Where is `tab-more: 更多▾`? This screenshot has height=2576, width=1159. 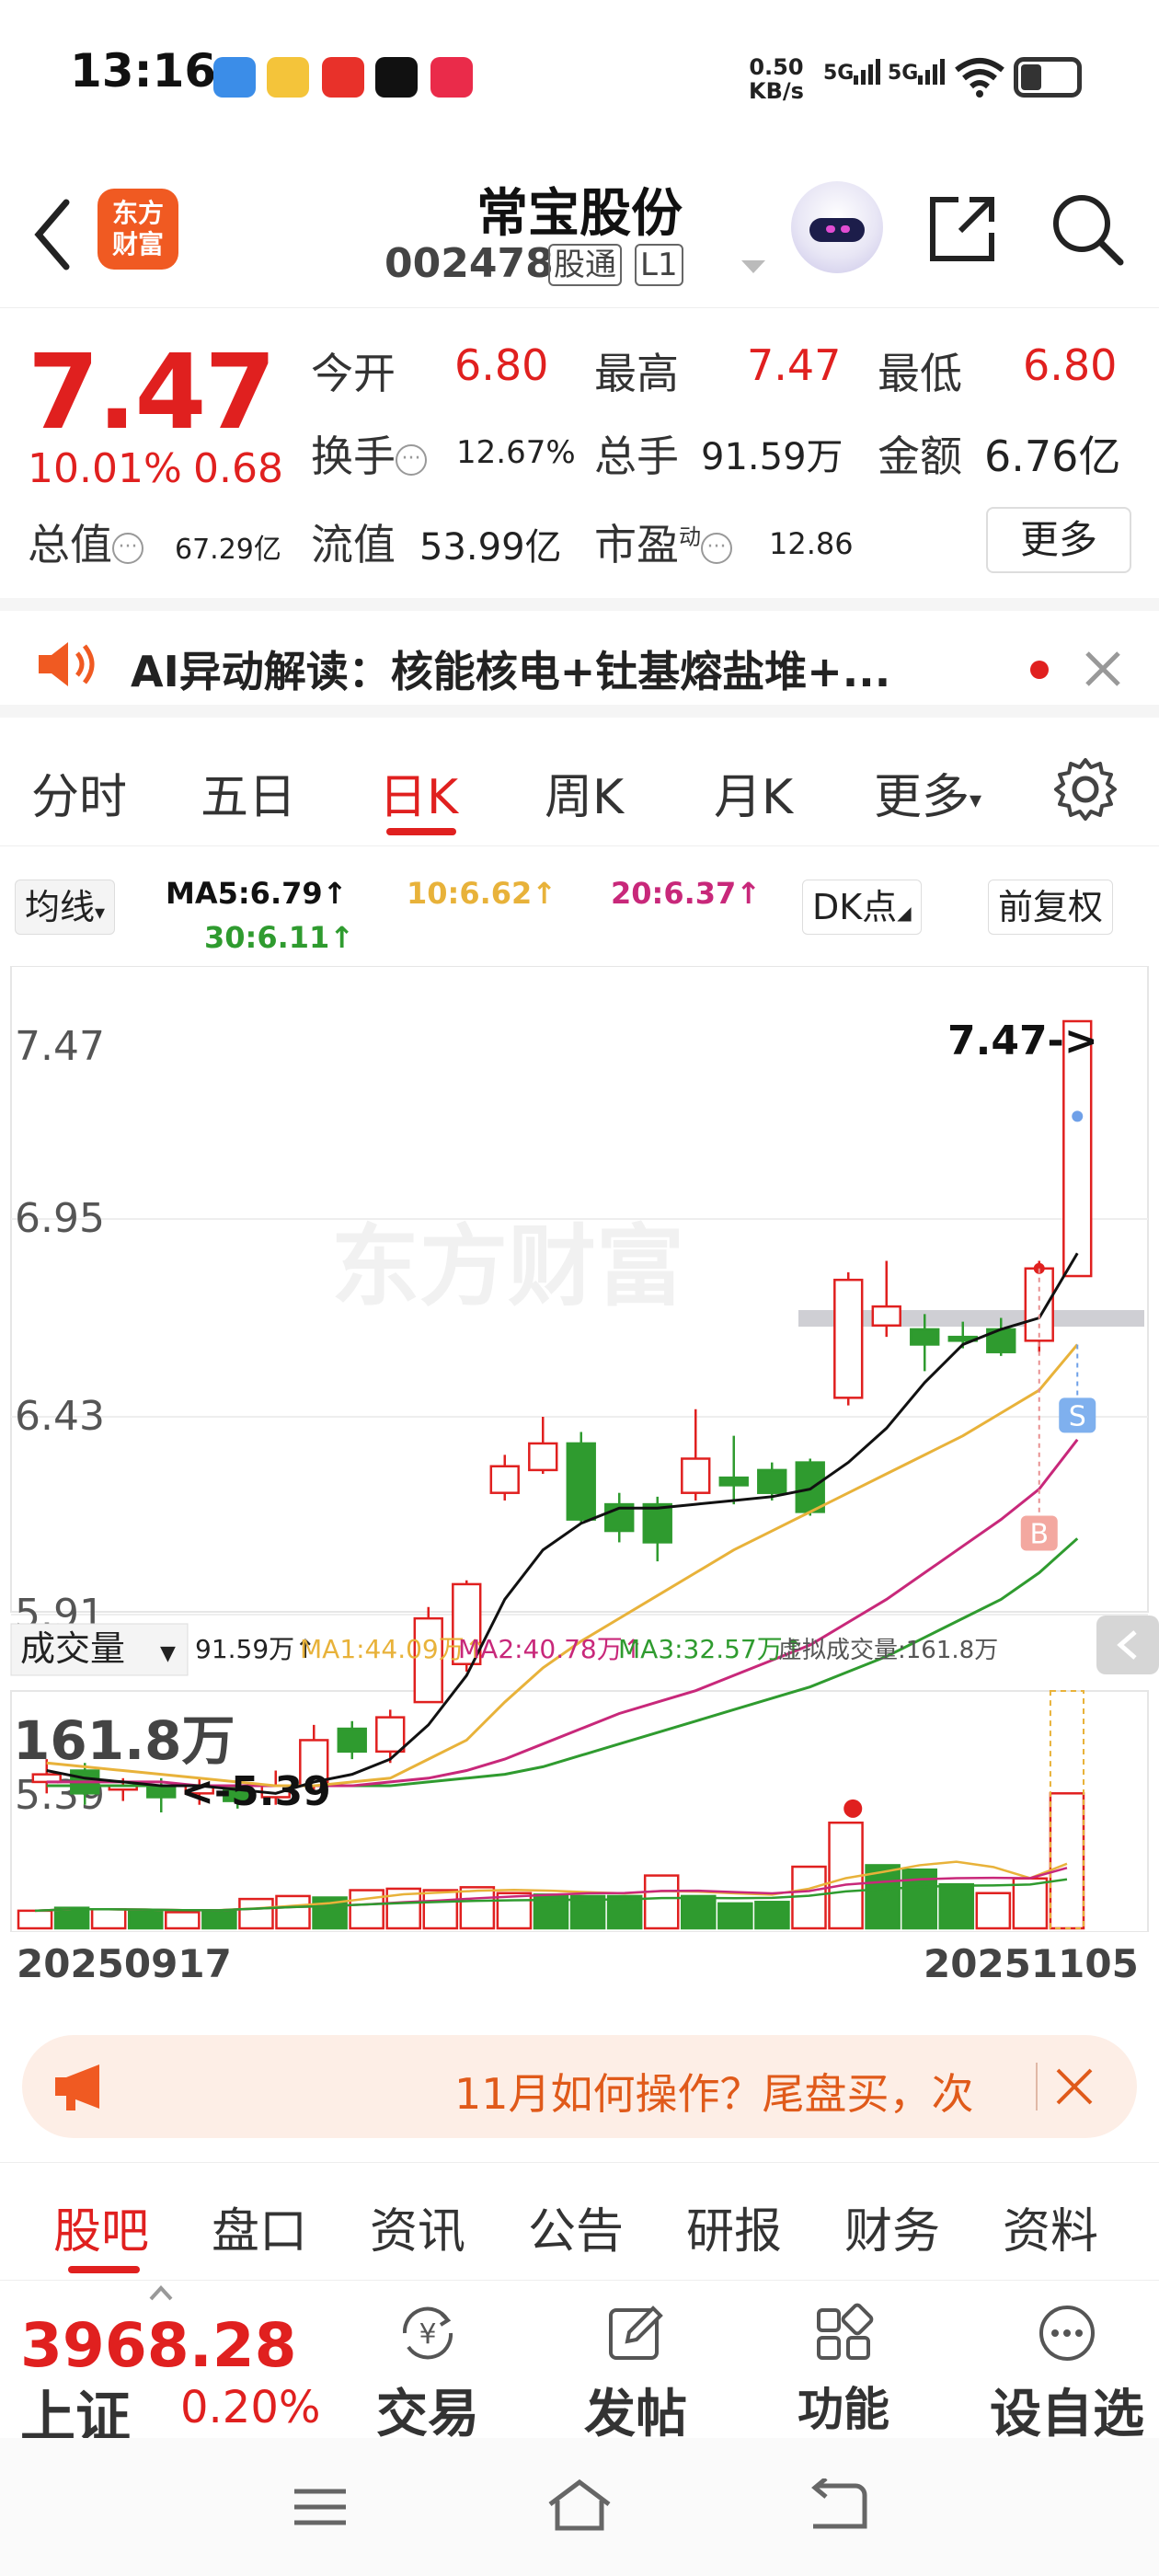 tab-more: 更多▾ is located at coordinates (927, 792).